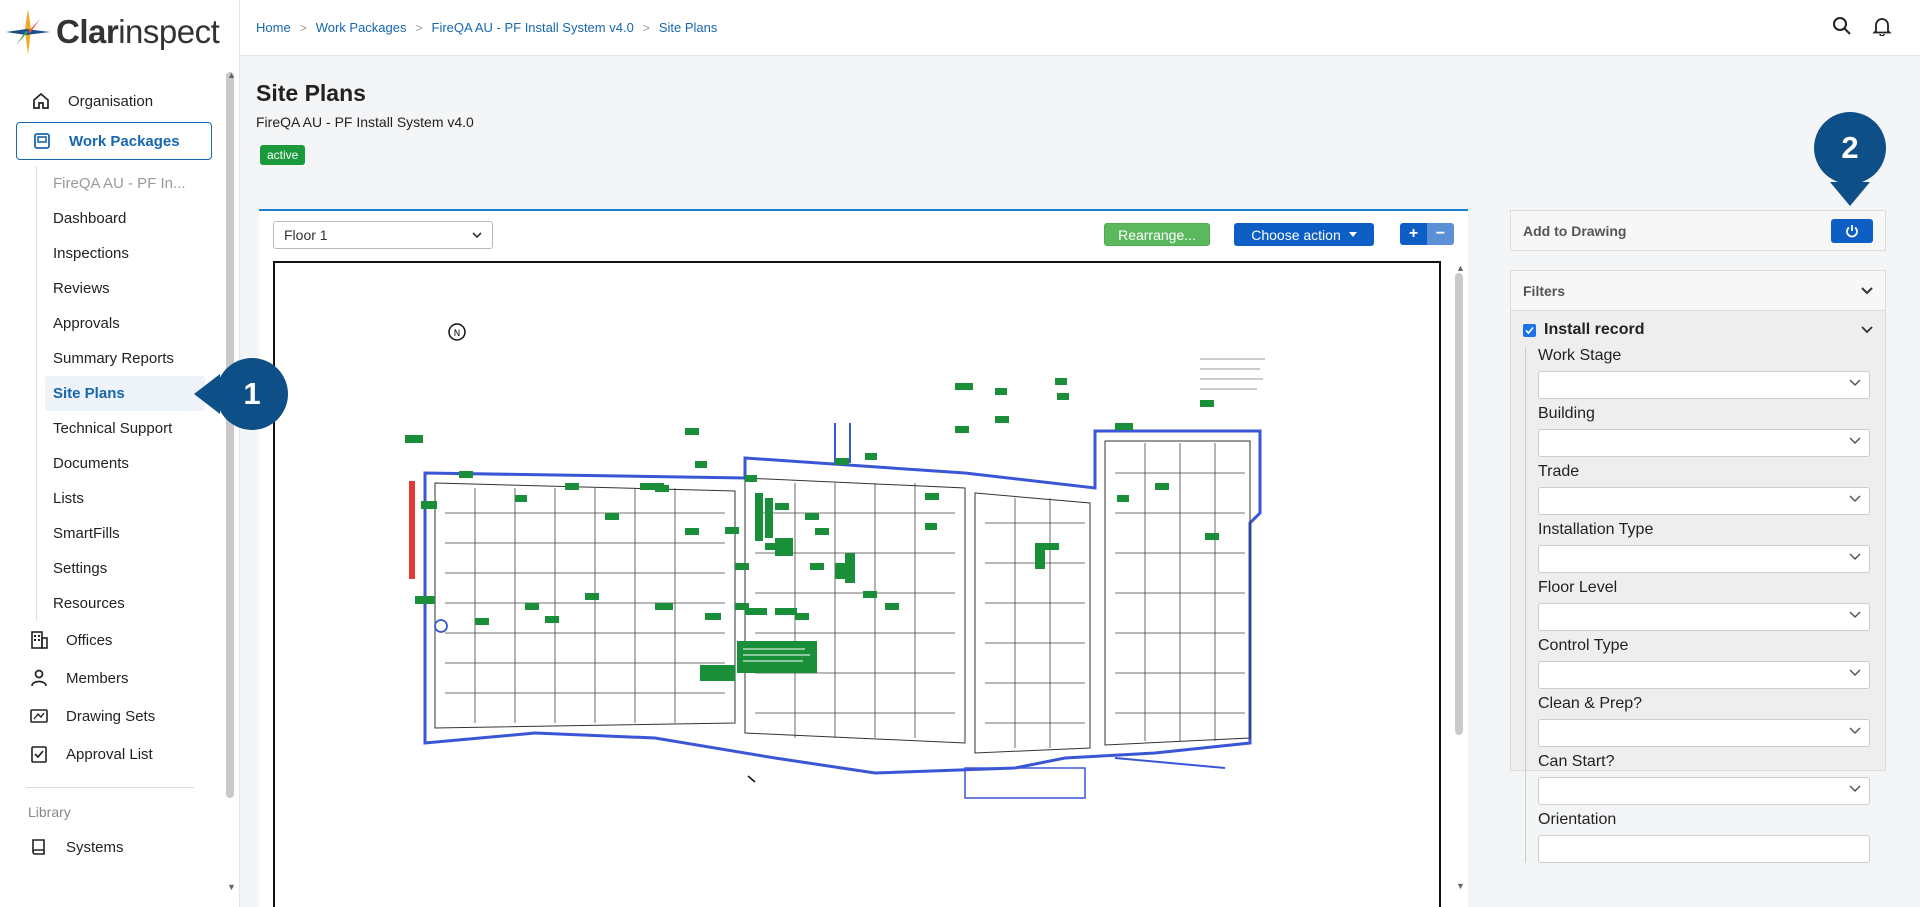  I want to click on zoom-in-button: +, so click(1413, 234).